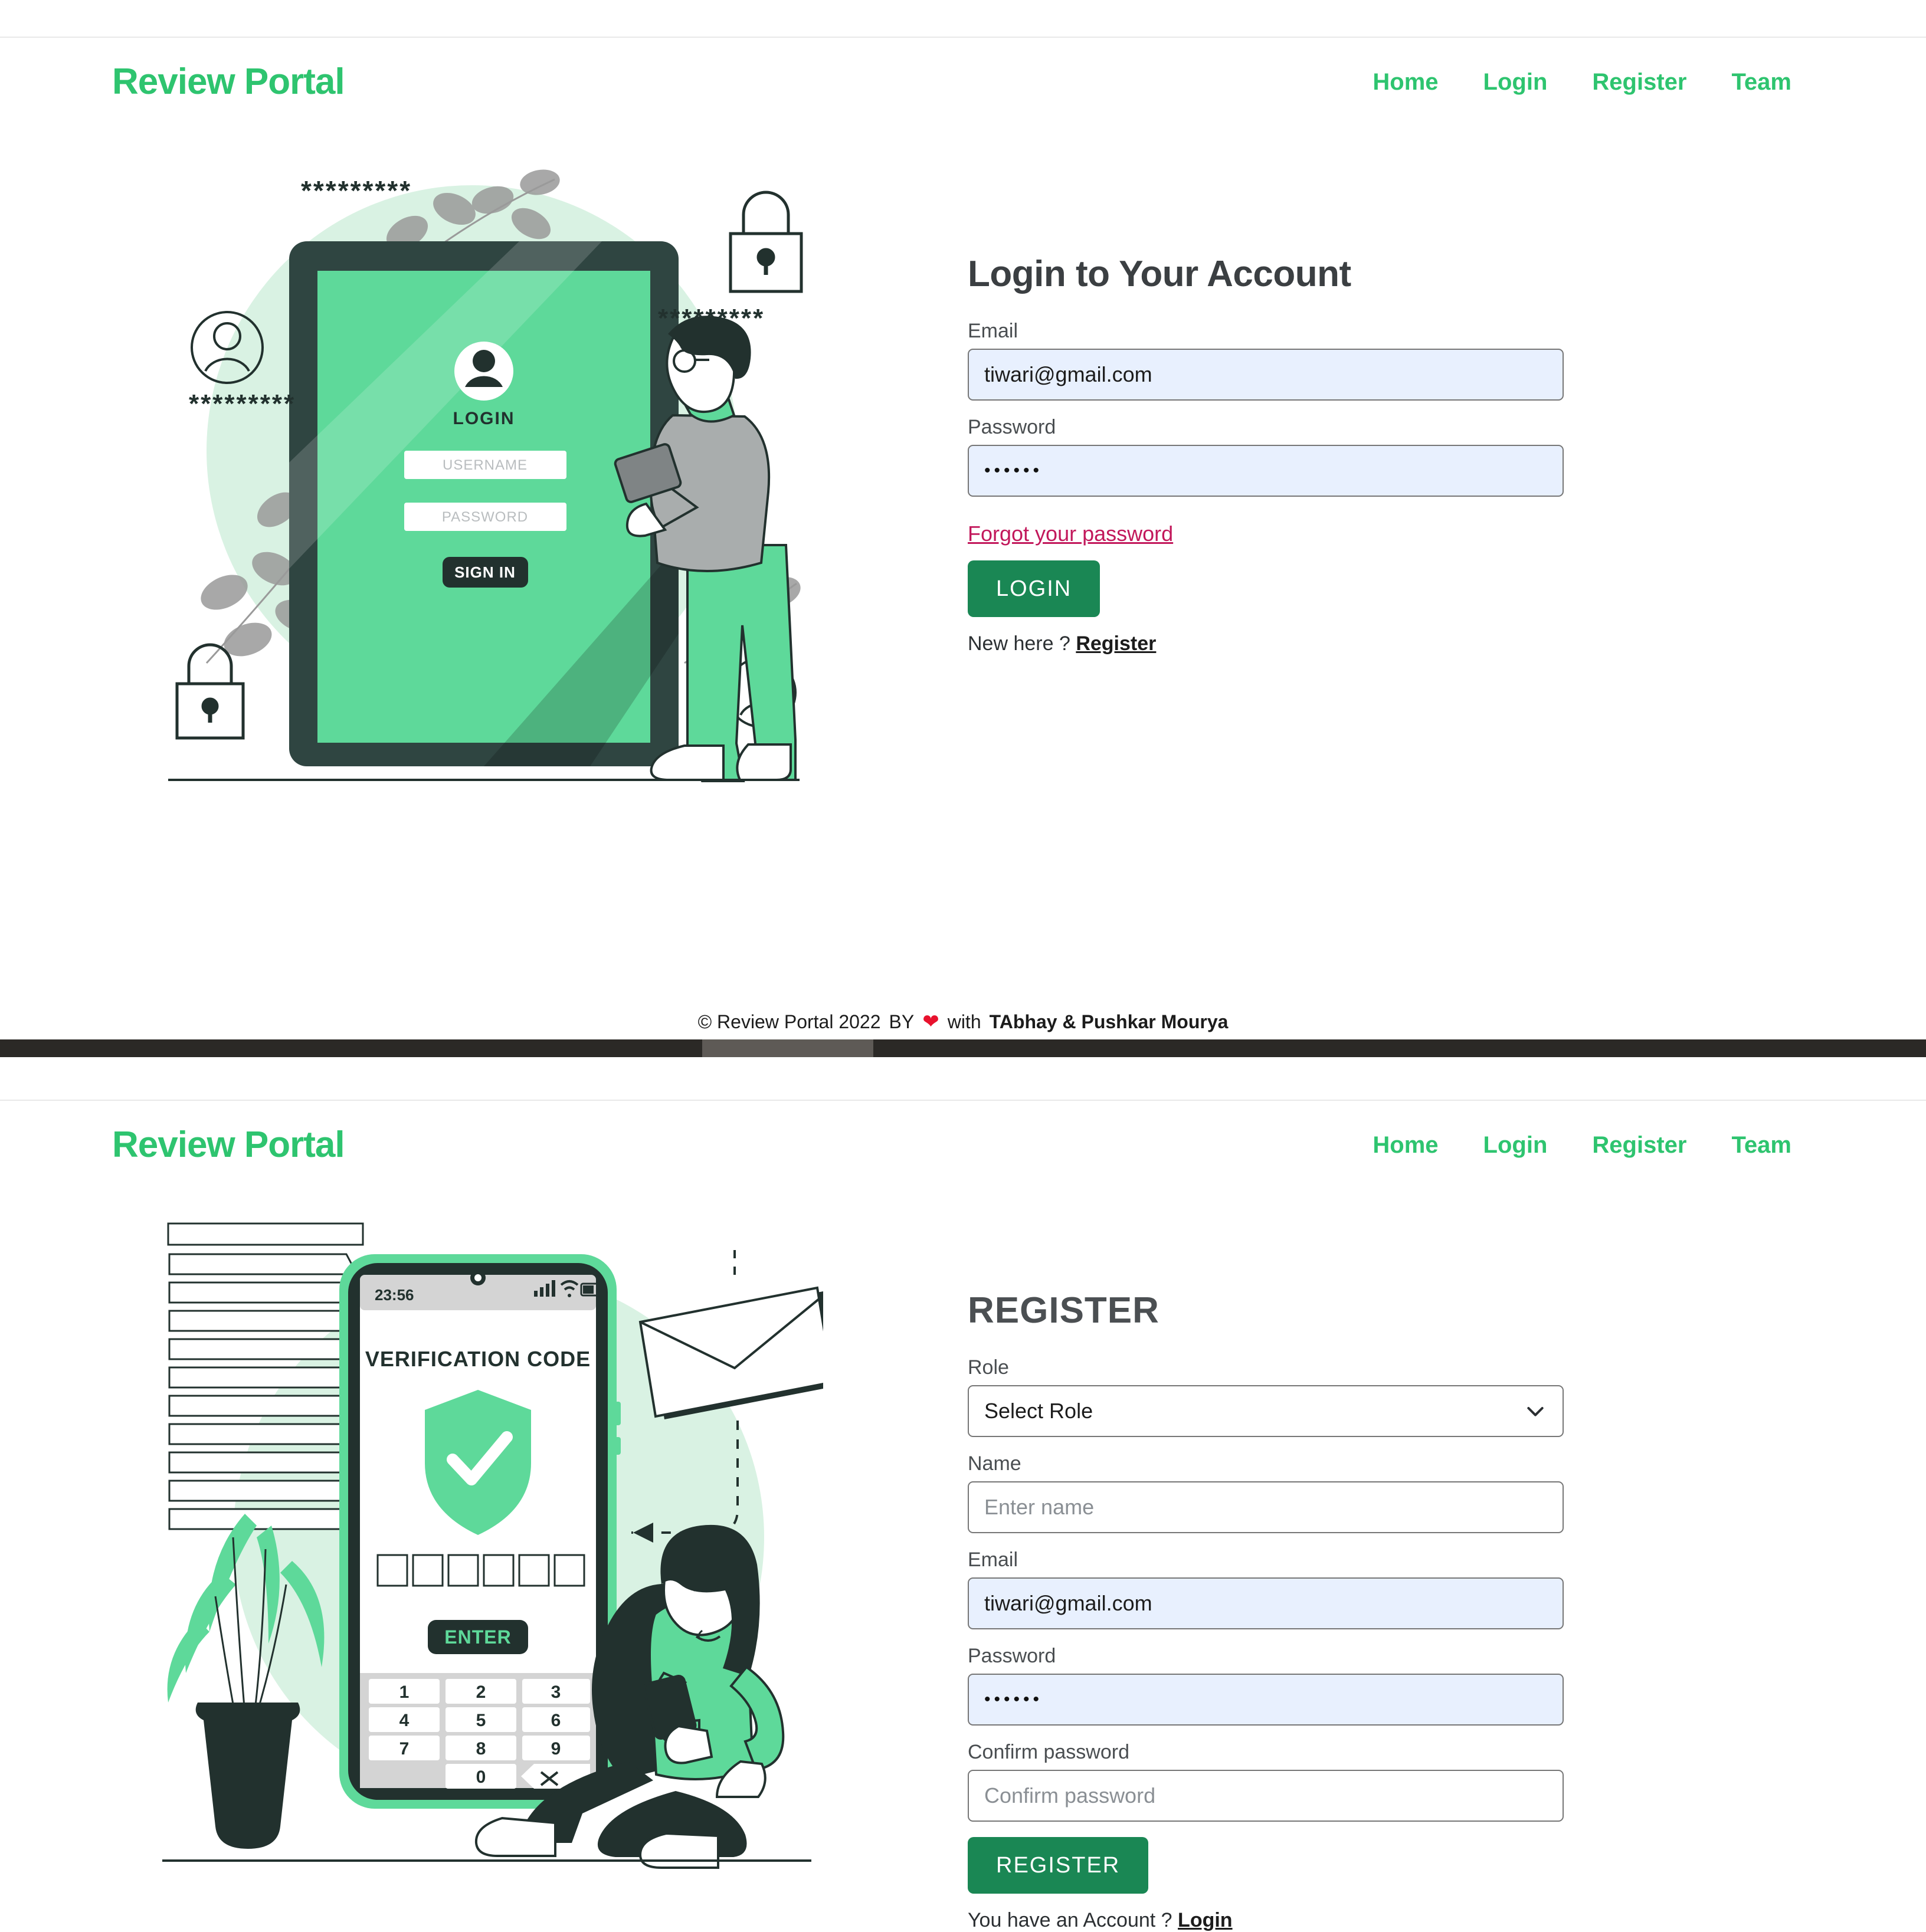  I want to click on register-submit-button: REGISTER, so click(1058, 1865).